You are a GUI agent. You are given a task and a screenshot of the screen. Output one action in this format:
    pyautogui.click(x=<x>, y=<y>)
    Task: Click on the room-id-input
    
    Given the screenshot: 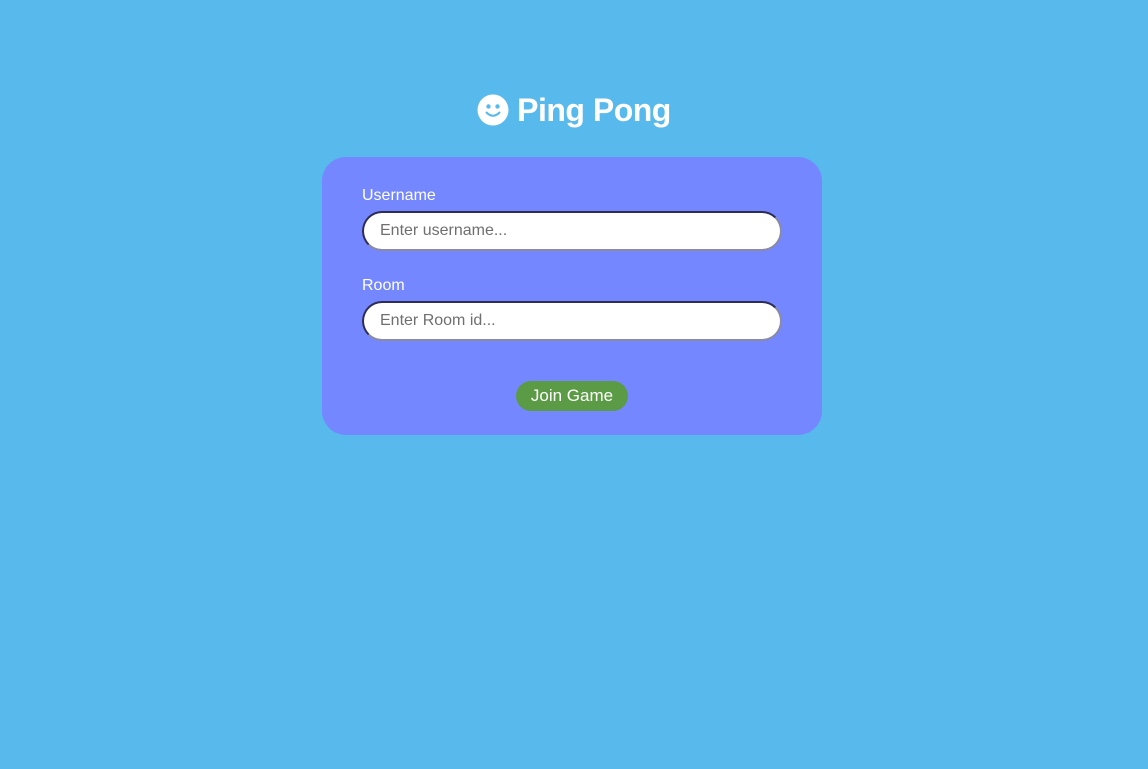 What is the action you would take?
    pyautogui.click(x=572, y=321)
    